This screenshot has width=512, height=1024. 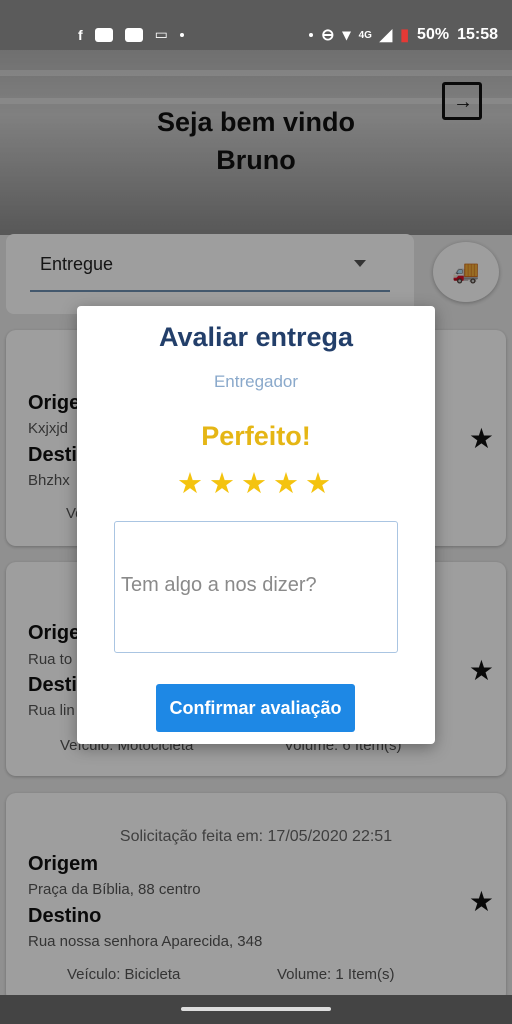 I want to click on facebook-icon: f, so click(x=80, y=34).